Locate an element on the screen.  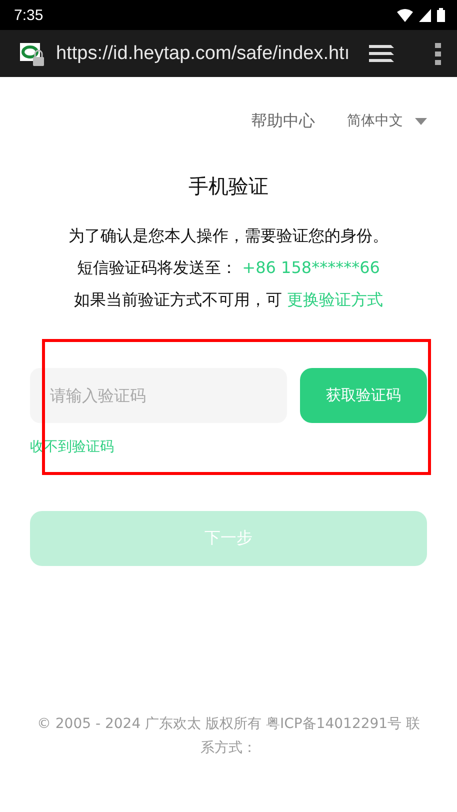
clock: 7:35 is located at coordinates (29, 15).